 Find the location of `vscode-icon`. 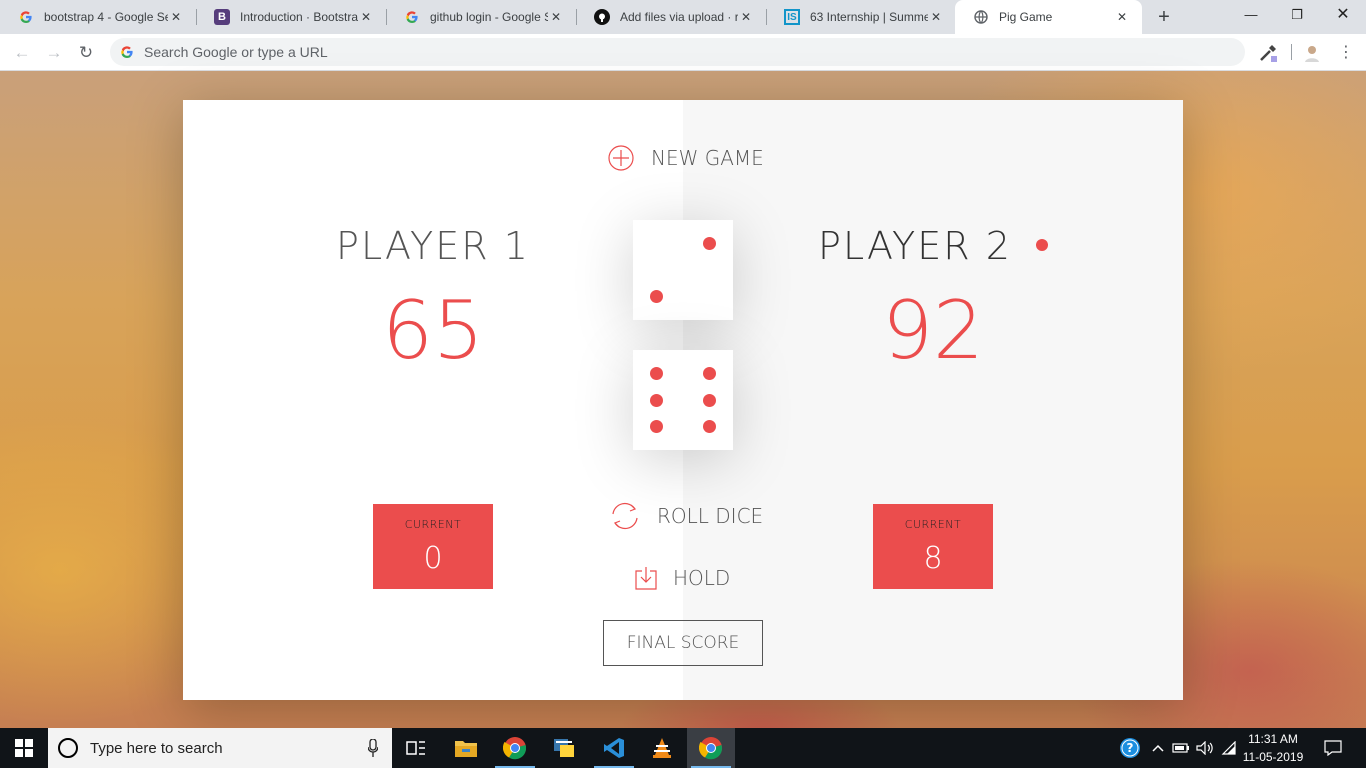

vscode-icon is located at coordinates (614, 748).